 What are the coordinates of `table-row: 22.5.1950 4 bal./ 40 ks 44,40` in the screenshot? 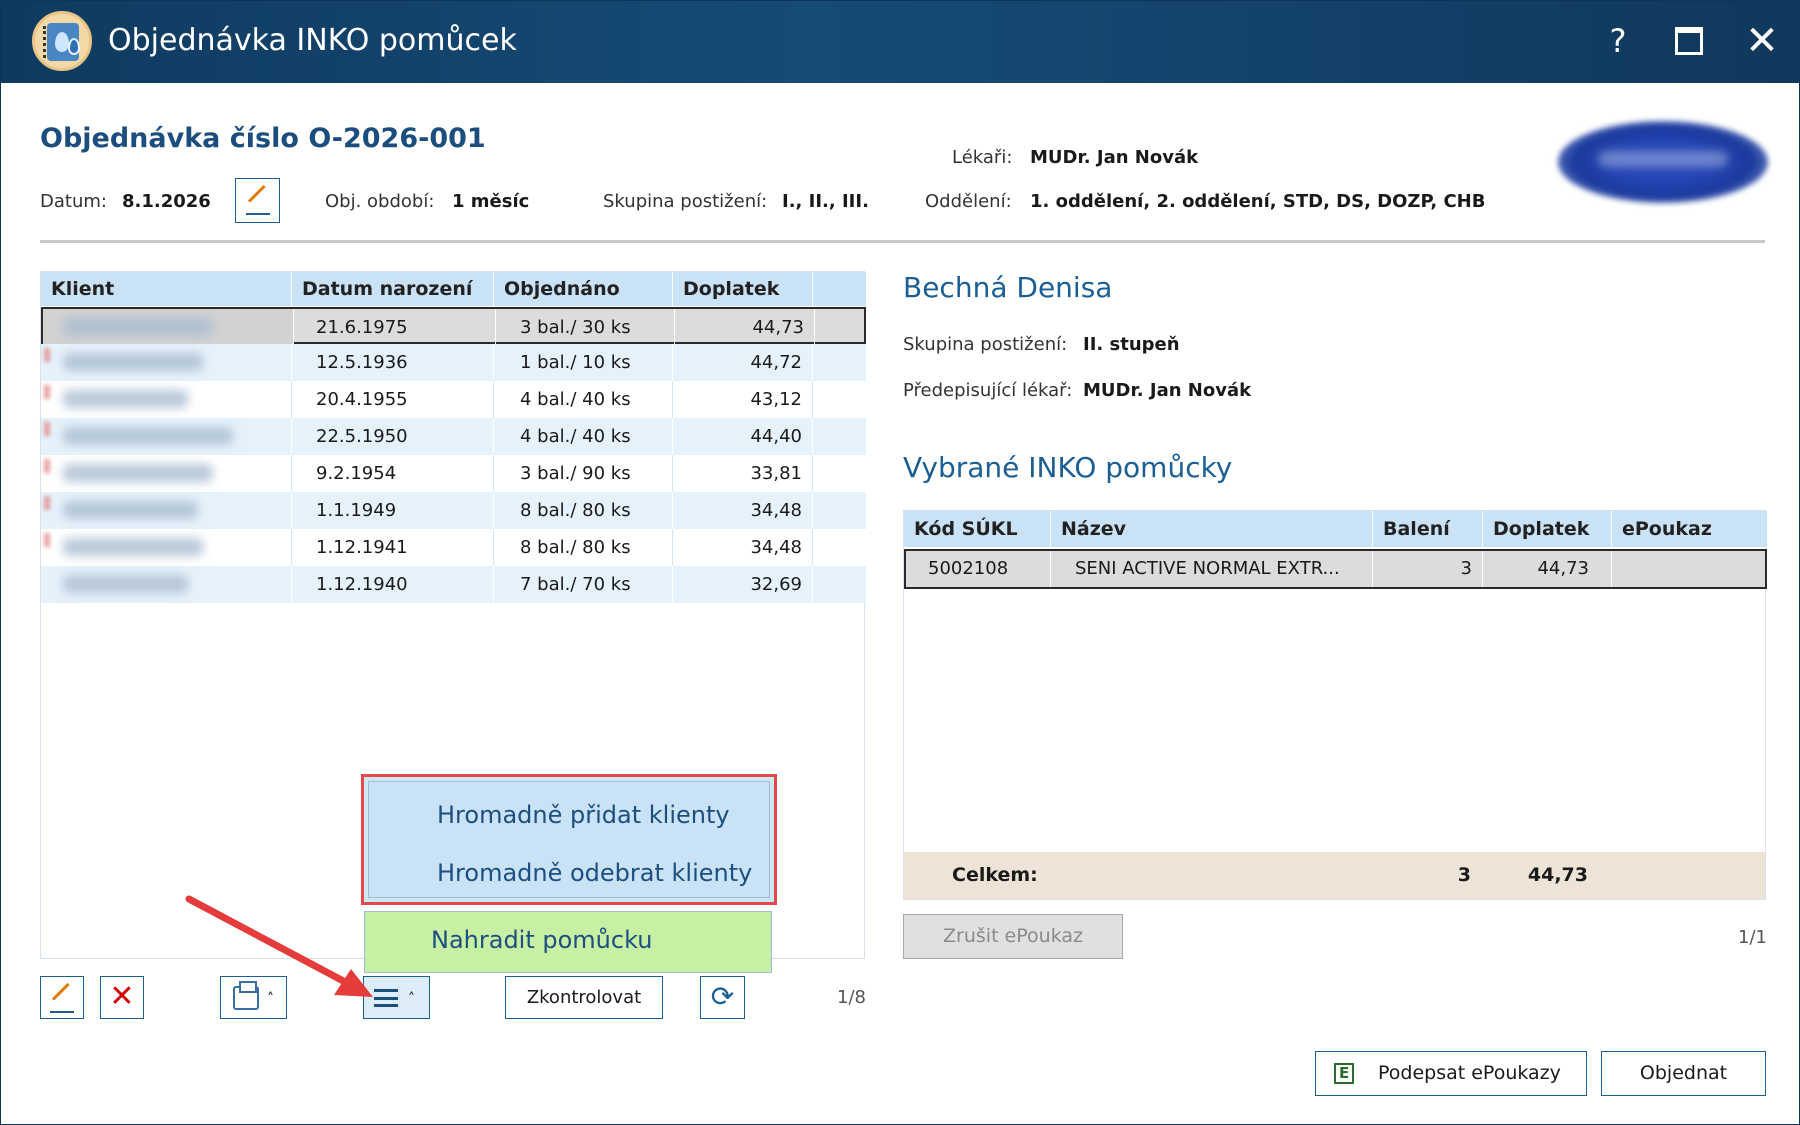 It's located at (453, 436).